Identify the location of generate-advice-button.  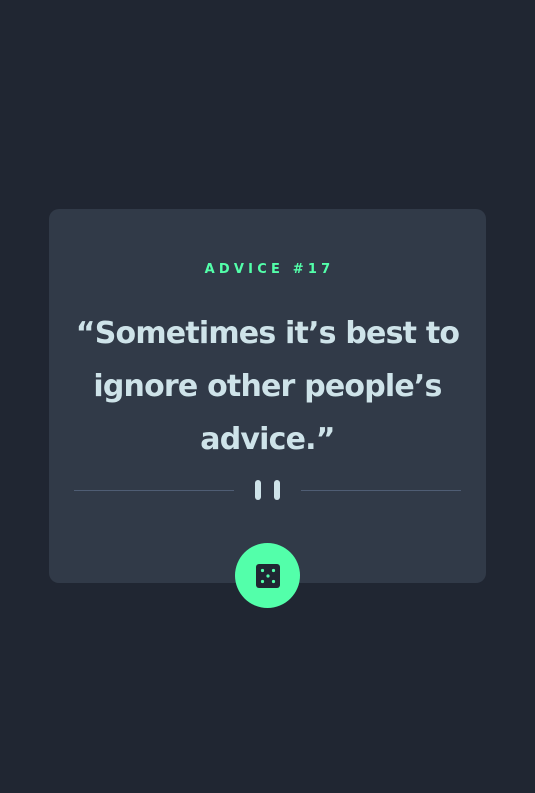
(267, 575).